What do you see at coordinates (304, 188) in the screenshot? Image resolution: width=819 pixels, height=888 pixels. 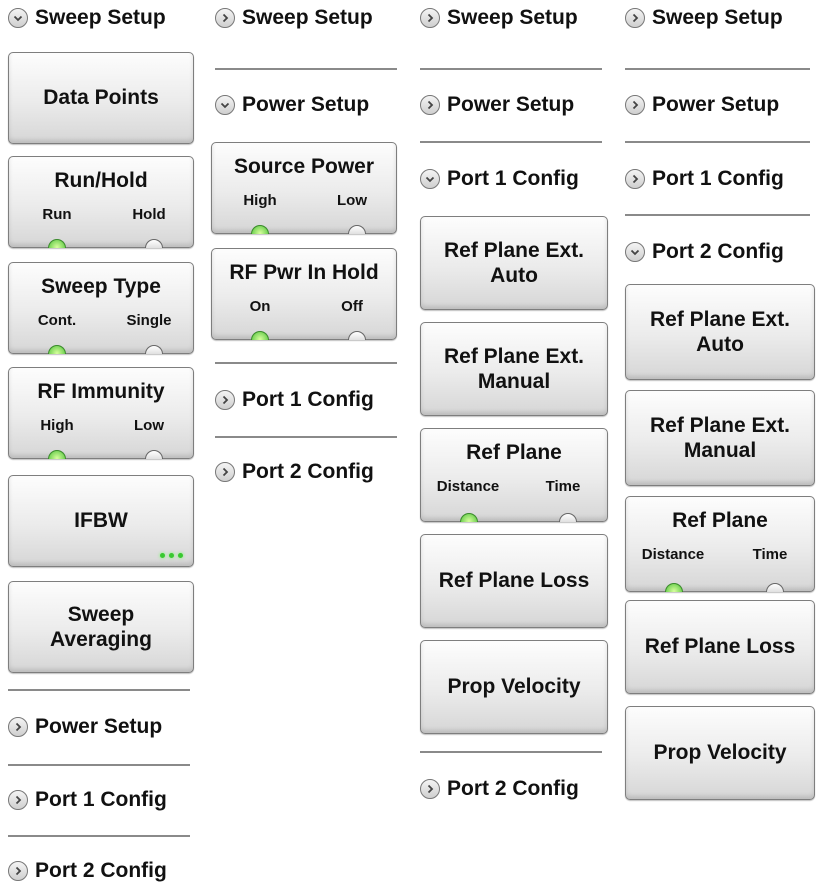 I see `source-power-toggle: Source Power High Low` at bounding box center [304, 188].